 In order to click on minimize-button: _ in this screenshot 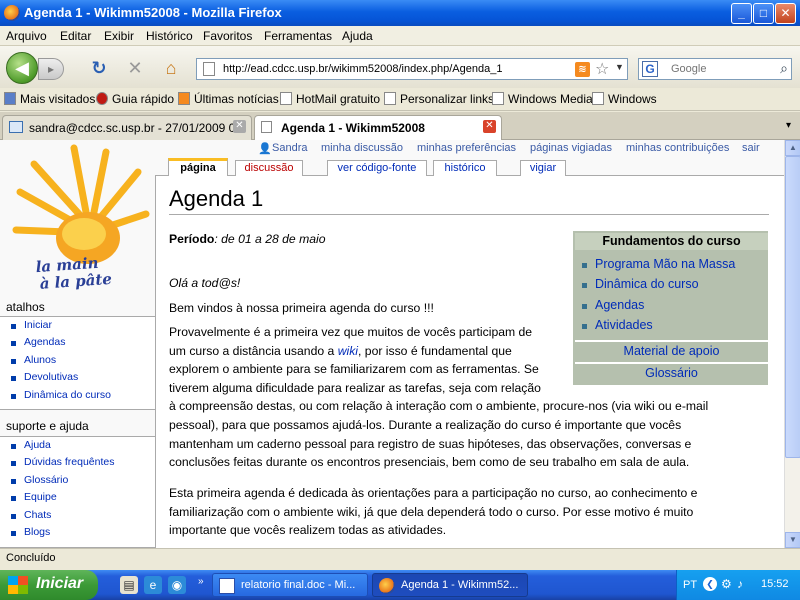, I will do `click(741, 13)`.